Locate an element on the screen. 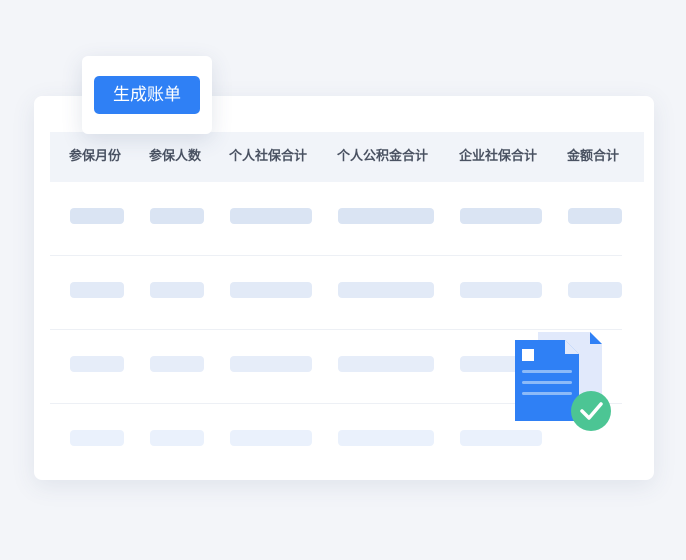 This screenshot has height=560, width=686. column-header-personal-housing-fund: 个人公积金合计 is located at coordinates (383, 156).